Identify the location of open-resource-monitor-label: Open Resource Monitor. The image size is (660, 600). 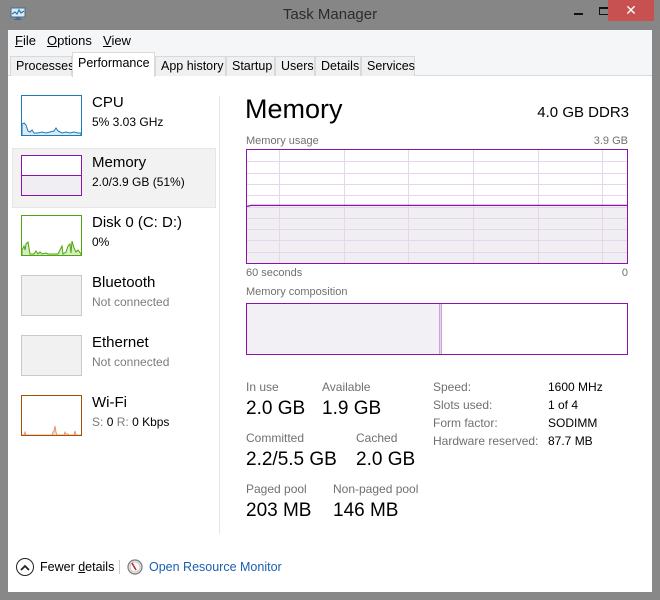
(215, 567).